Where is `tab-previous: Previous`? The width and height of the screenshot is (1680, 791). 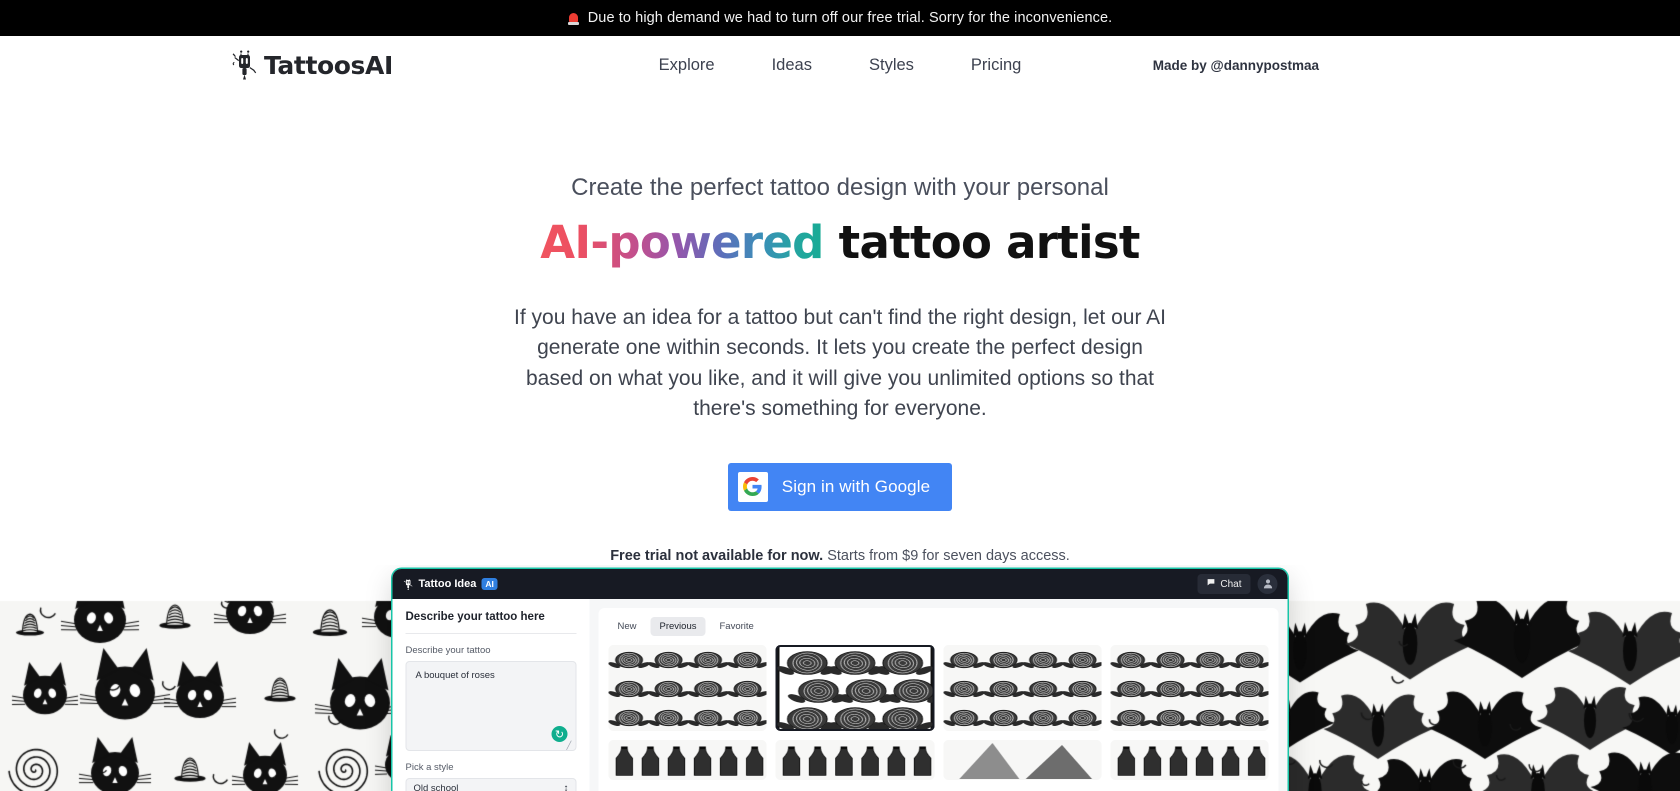 tab-previous: Previous is located at coordinates (678, 626).